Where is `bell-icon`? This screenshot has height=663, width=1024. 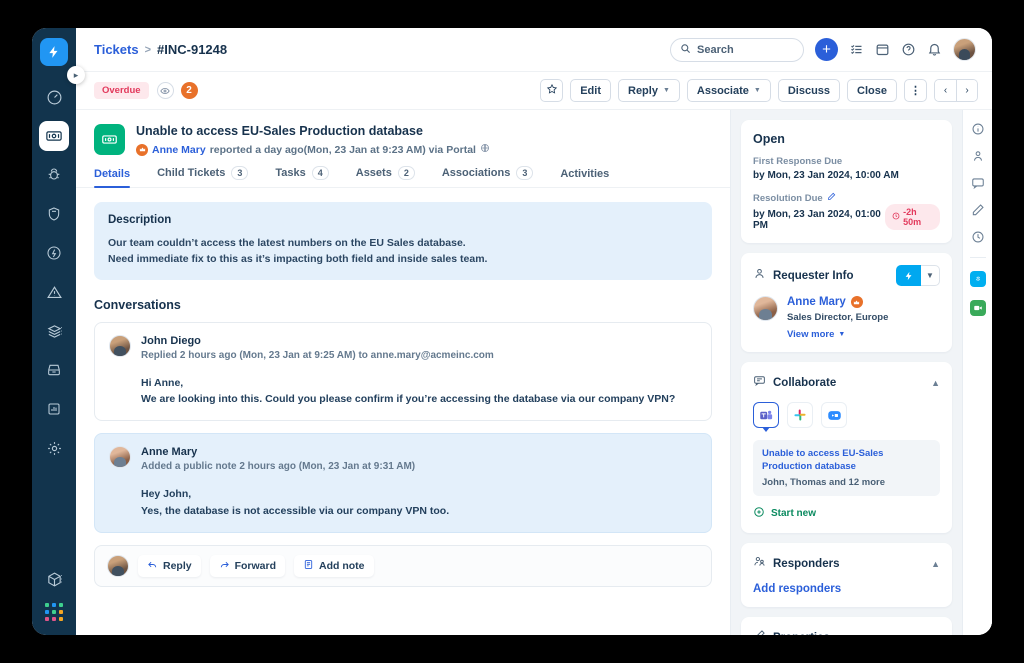 bell-icon is located at coordinates (934, 49).